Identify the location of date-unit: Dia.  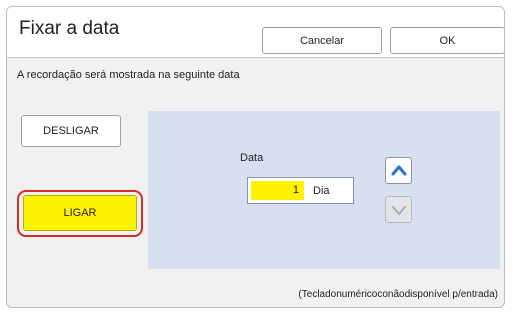
(321, 191).